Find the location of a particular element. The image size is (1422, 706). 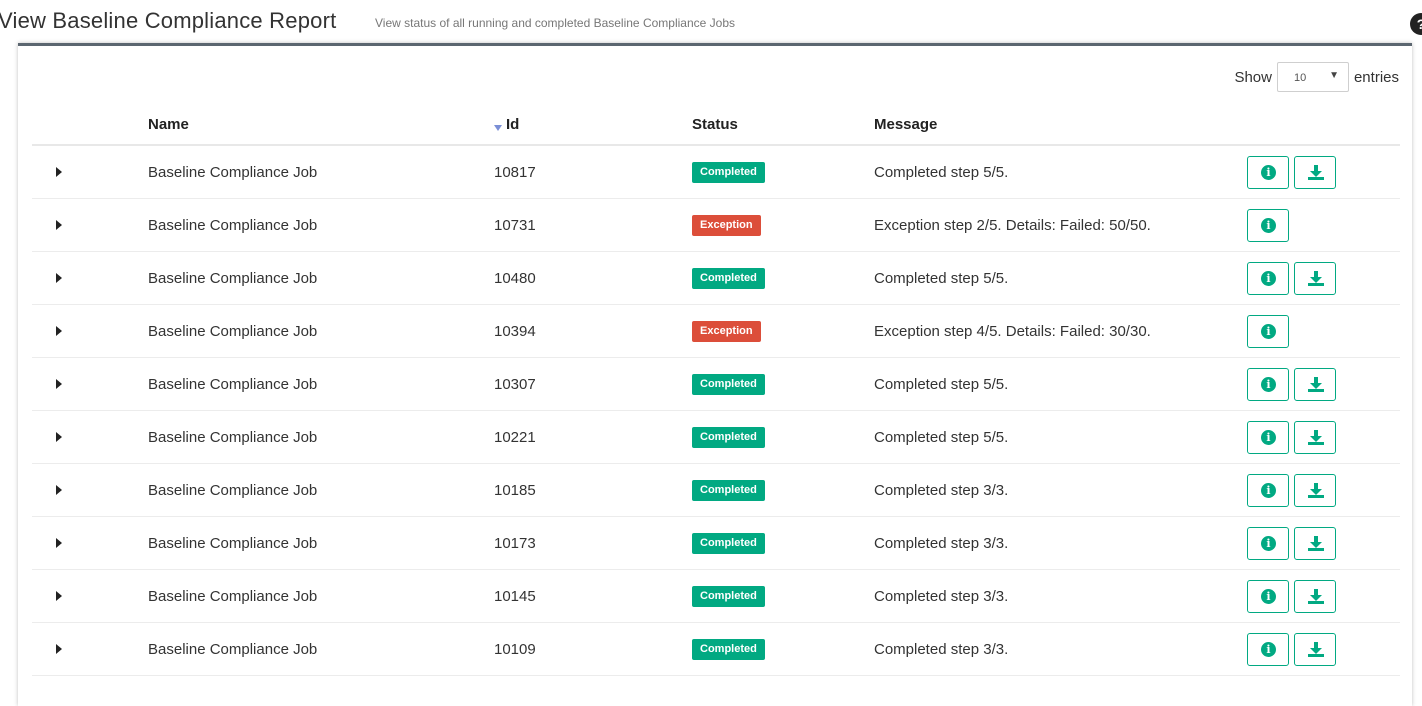

entries-select: 10 ▼ is located at coordinates (1312, 77).